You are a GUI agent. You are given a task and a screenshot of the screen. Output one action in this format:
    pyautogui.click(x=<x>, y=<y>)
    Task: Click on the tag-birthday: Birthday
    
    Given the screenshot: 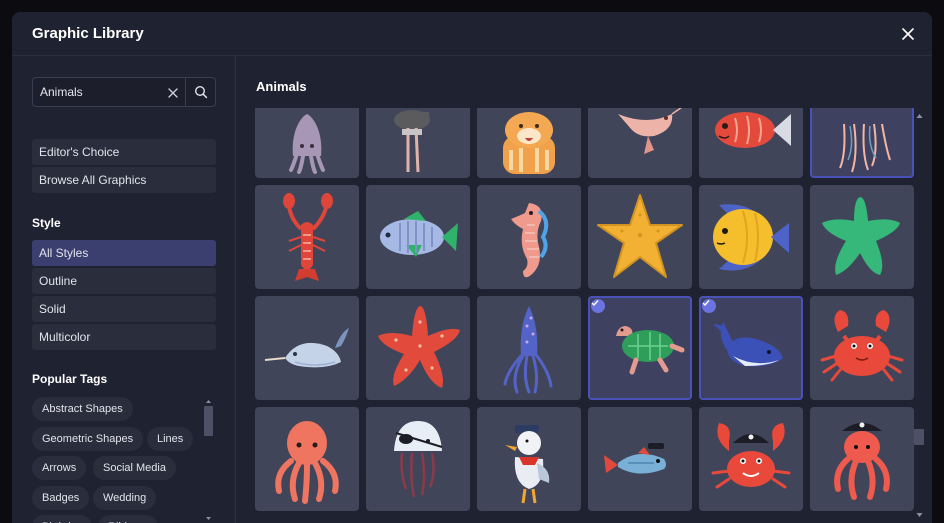 What is the action you would take?
    pyautogui.click(x=62, y=519)
    